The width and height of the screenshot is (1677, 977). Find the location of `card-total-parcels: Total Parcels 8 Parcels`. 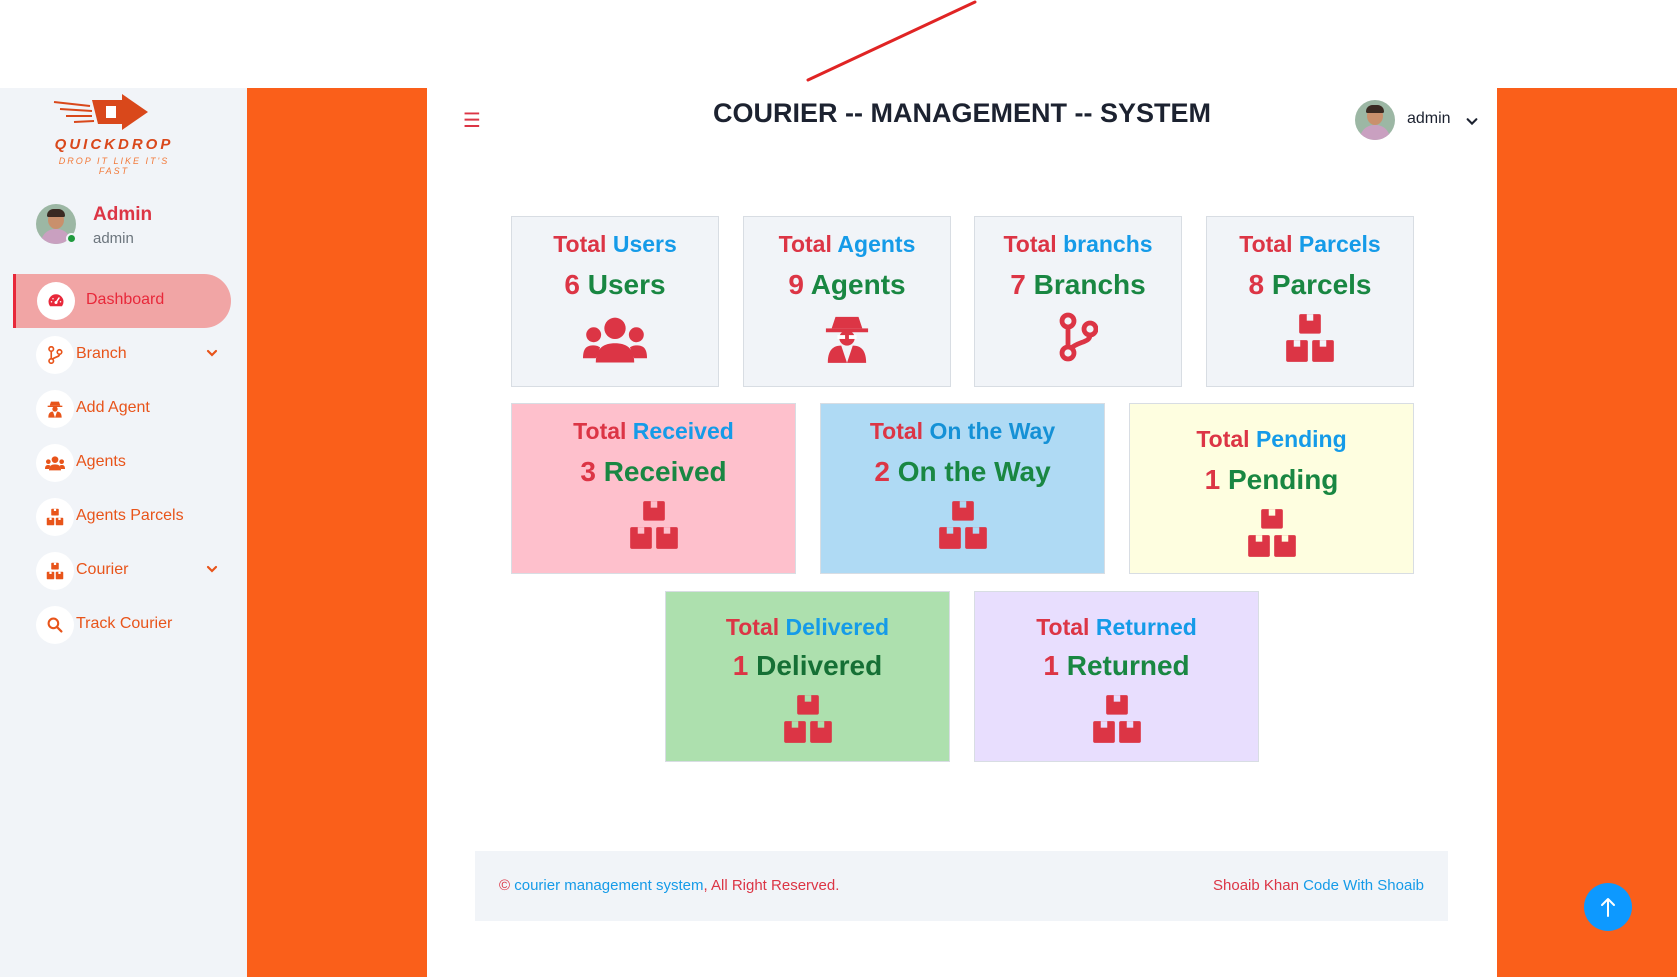

card-total-parcels: Total Parcels 8 Parcels is located at coordinates (1310, 301).